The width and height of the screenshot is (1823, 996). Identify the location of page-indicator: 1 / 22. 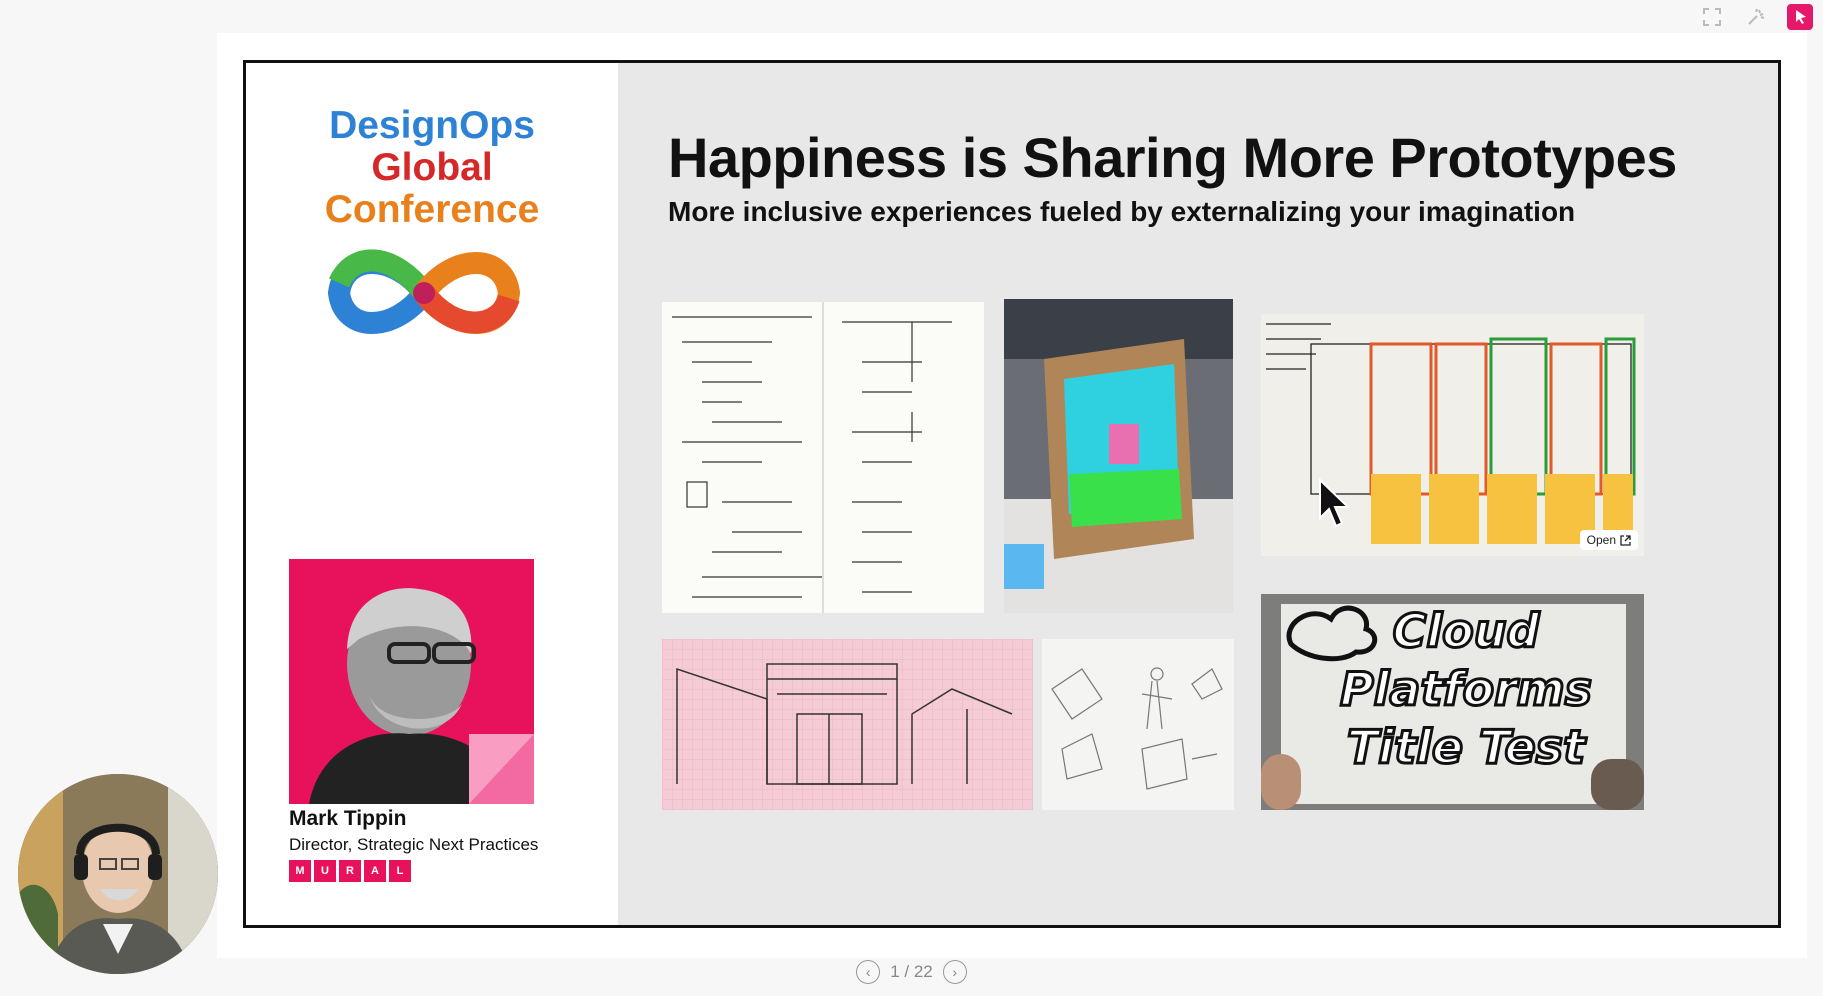
(911, 971).